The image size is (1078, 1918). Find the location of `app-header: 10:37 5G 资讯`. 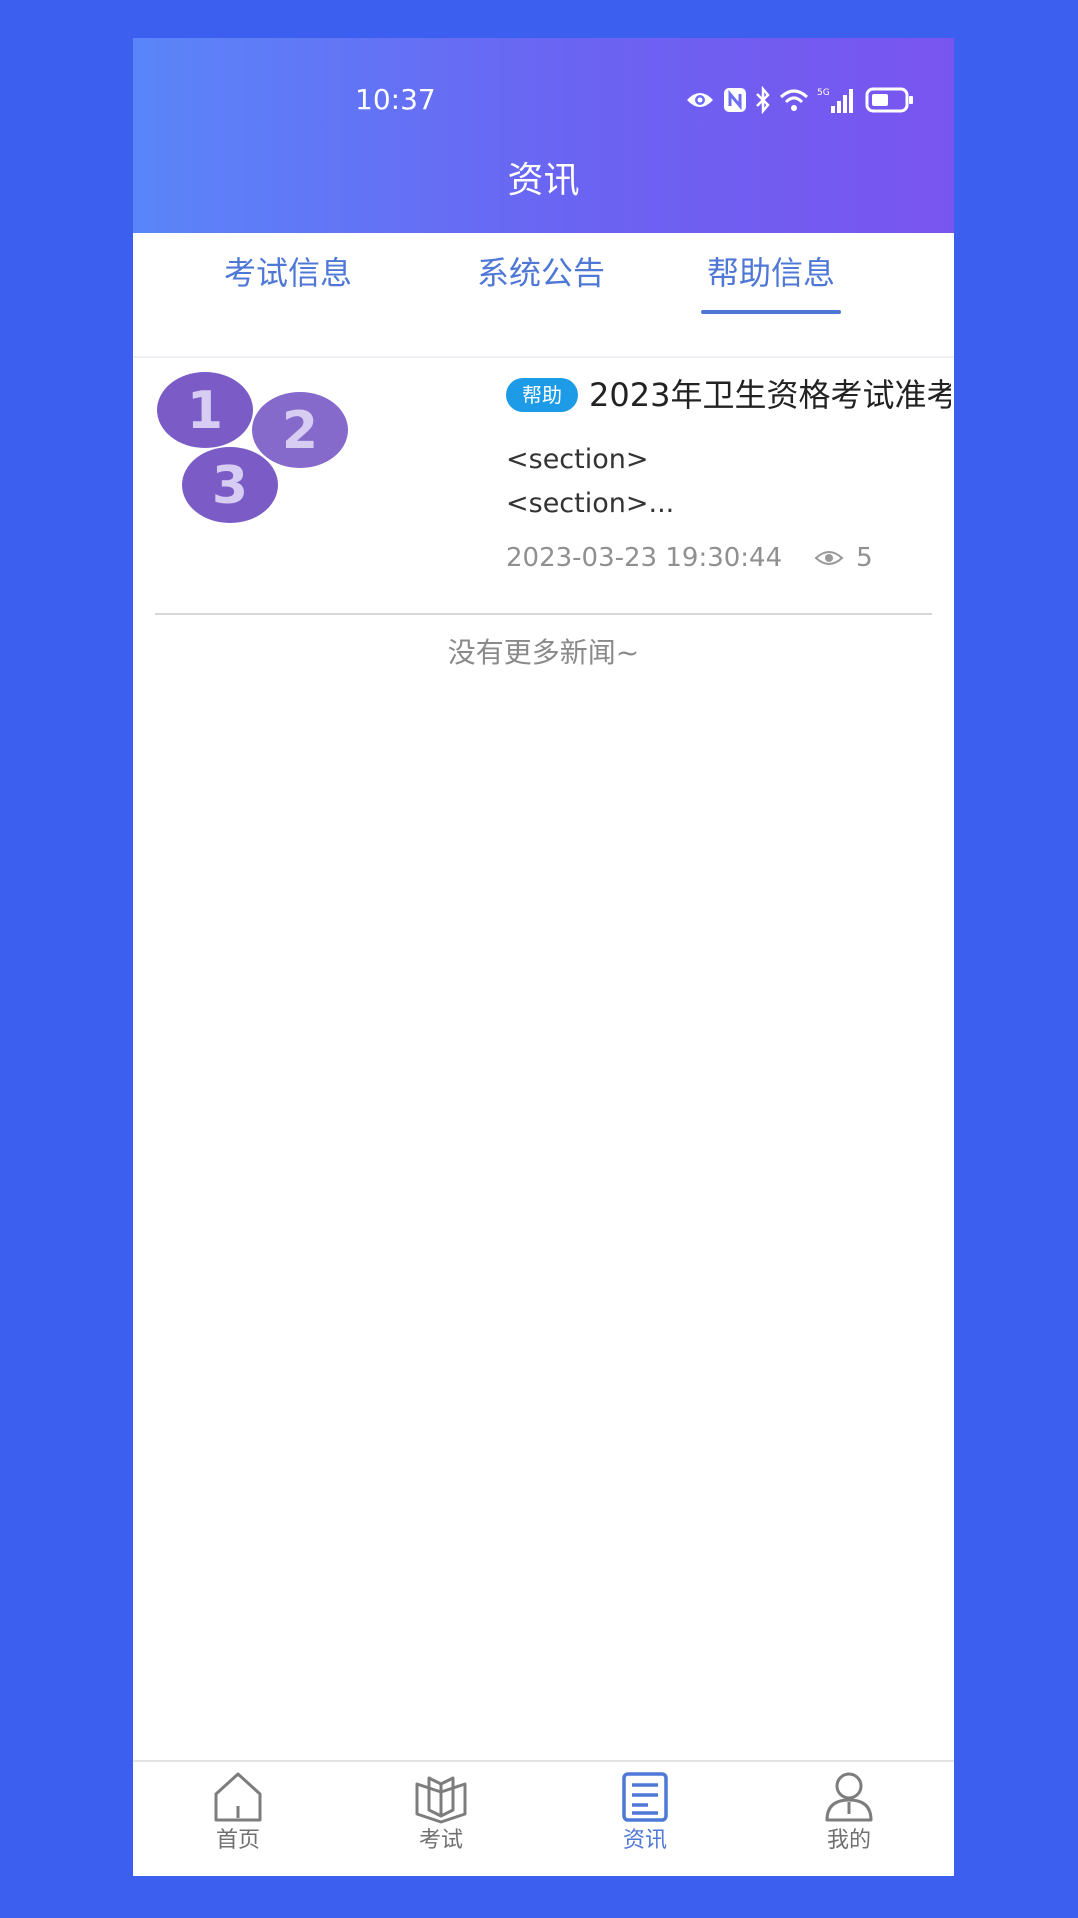

app-header: 10:37 5G 资讯 is located at coordinates (543, 135).